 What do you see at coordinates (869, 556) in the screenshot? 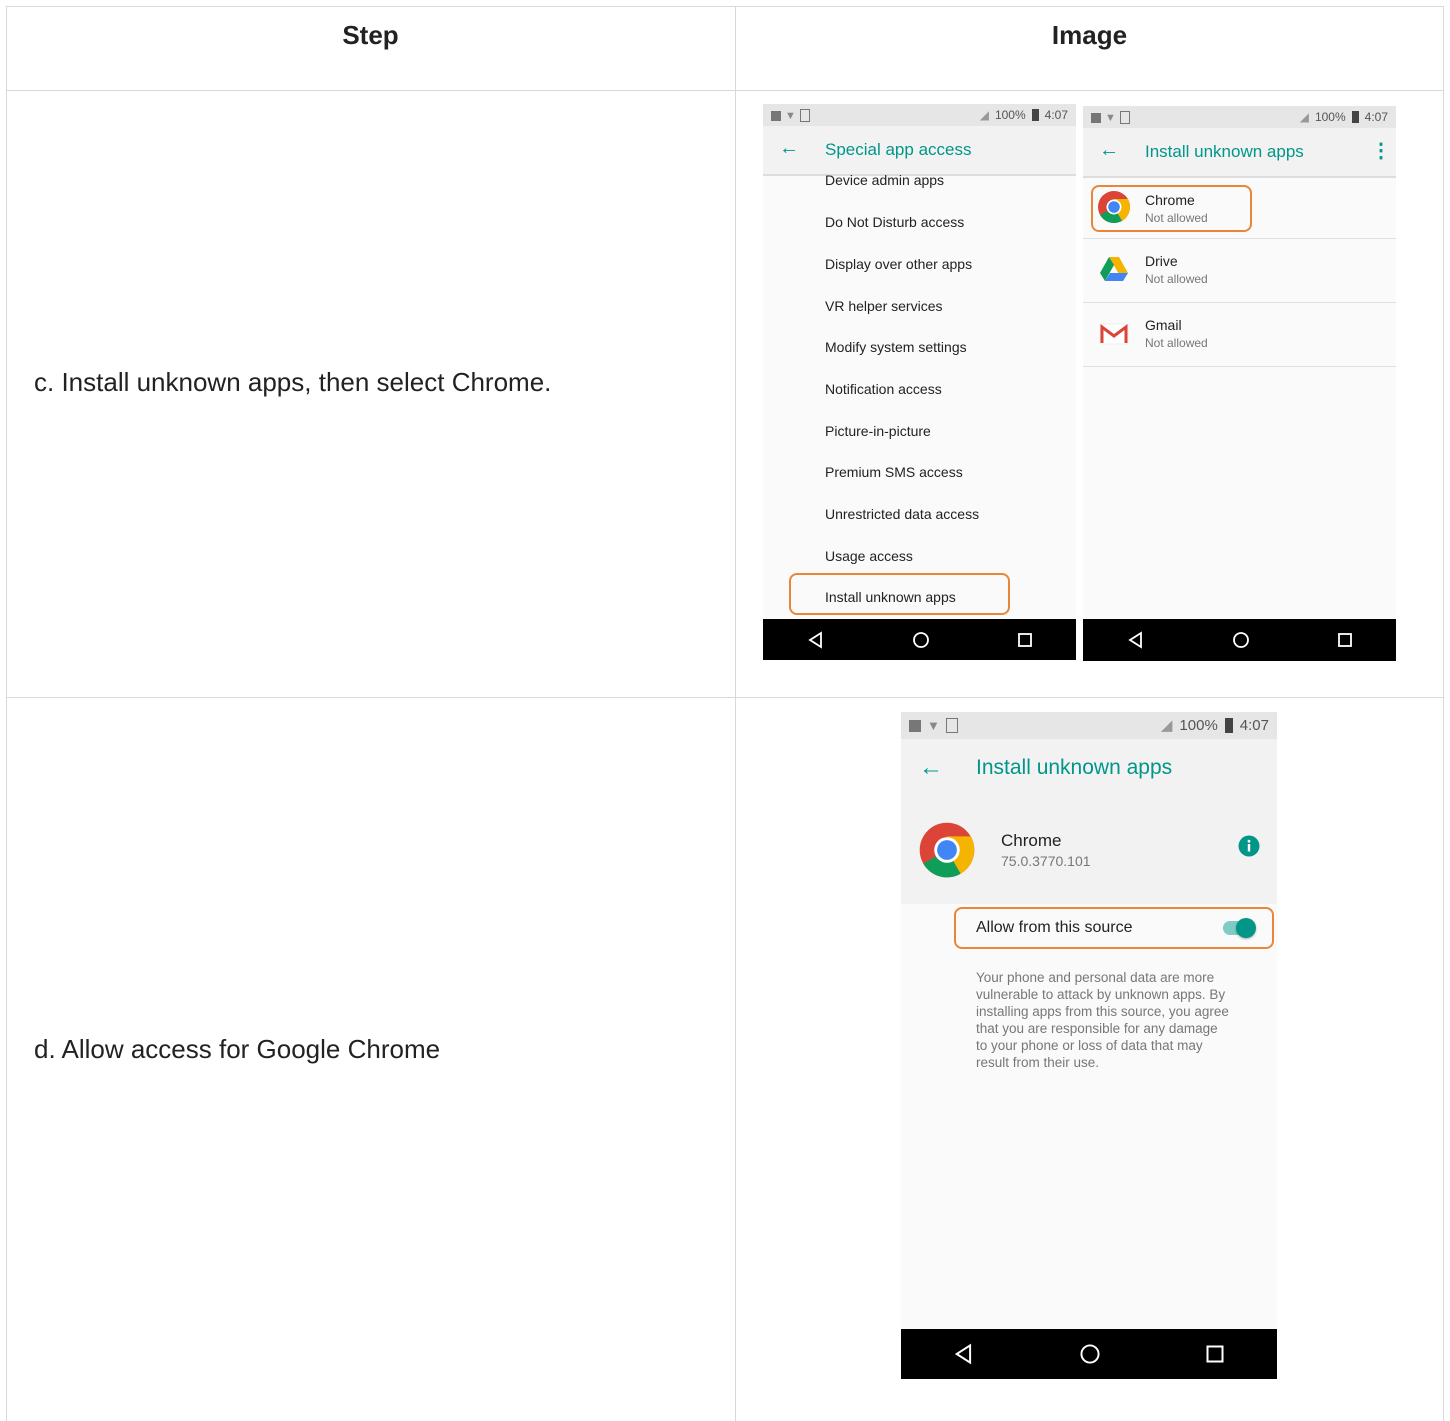
I see `list-item: Usage access` at bounding box center [869, 556].